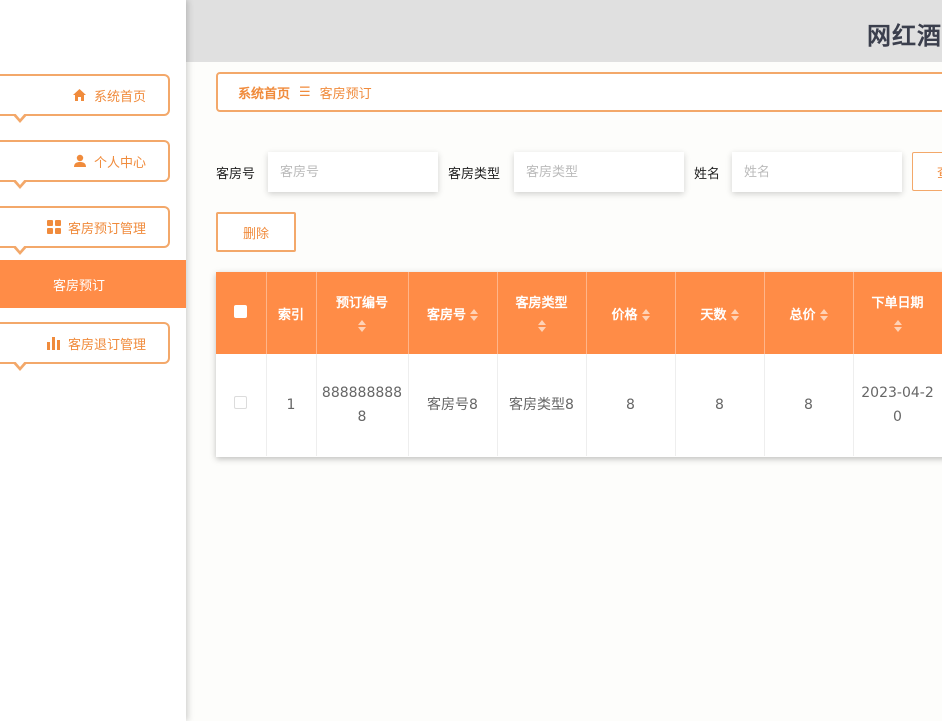 This screenshot has height=721, width=942. I want to click on col-total: 总价, so click(809, 313).